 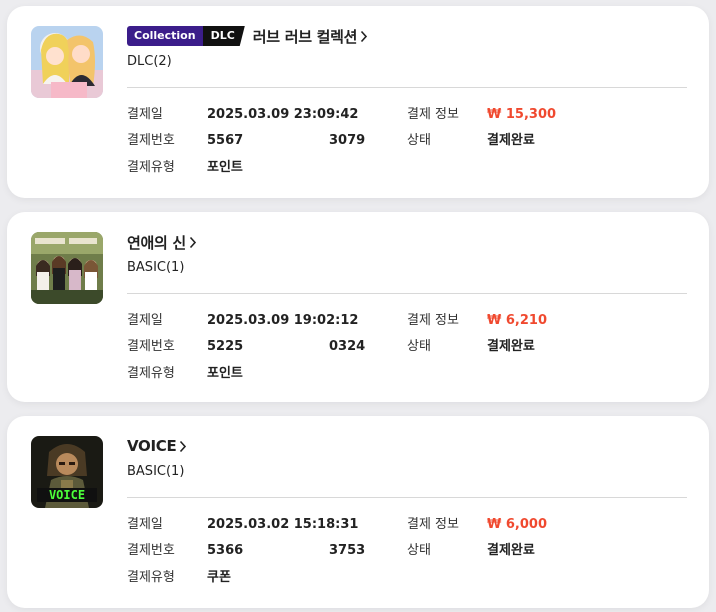 I want to click on payment-number-end: 3753, so click(x=347, y=550).